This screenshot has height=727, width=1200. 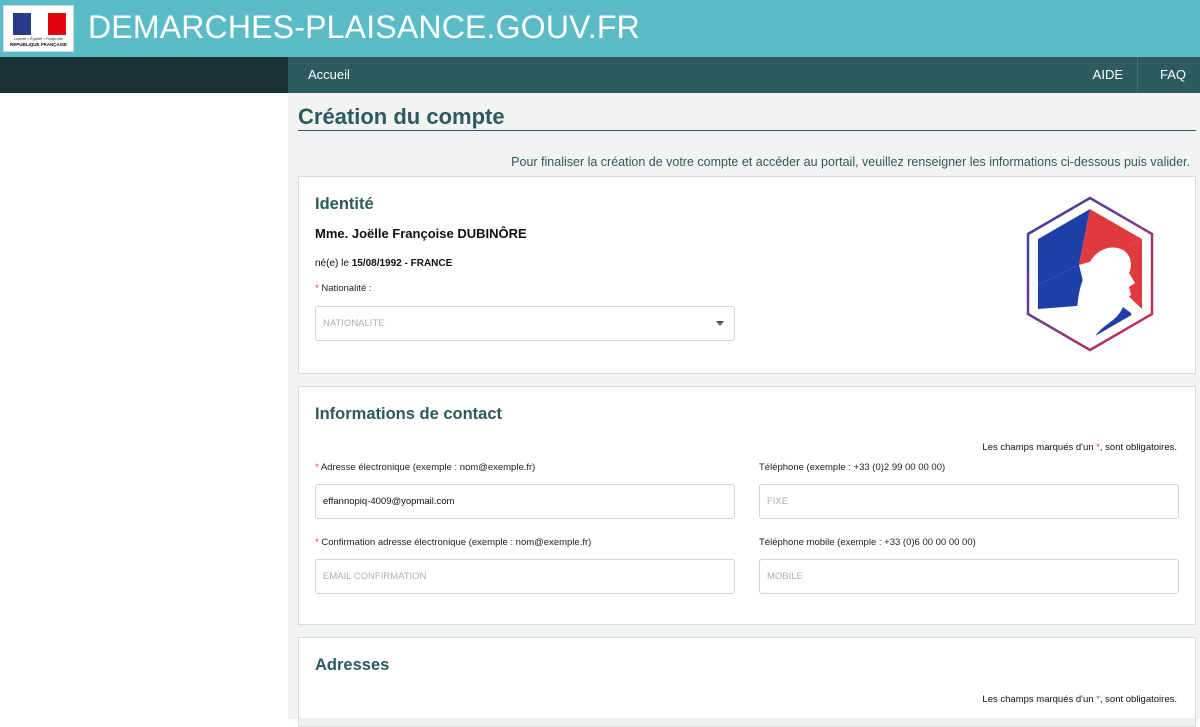 What do you see at coordinates (747, 722) in the screenshot?
I see `addresses-section-bar` at bounding box center [747, 722].